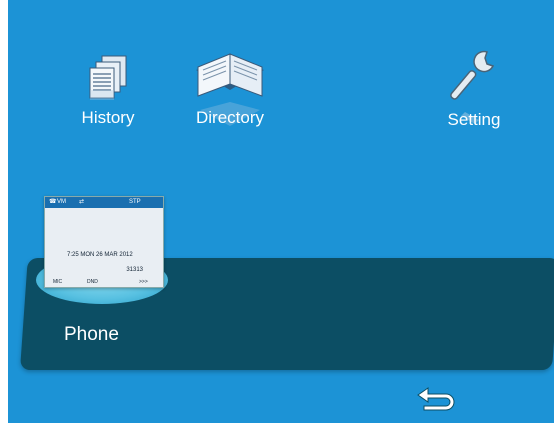  What do you see at coordinates (229, 117) in the screenshot?
I see `directory-label: Directory` at bounding box center [229, 117].